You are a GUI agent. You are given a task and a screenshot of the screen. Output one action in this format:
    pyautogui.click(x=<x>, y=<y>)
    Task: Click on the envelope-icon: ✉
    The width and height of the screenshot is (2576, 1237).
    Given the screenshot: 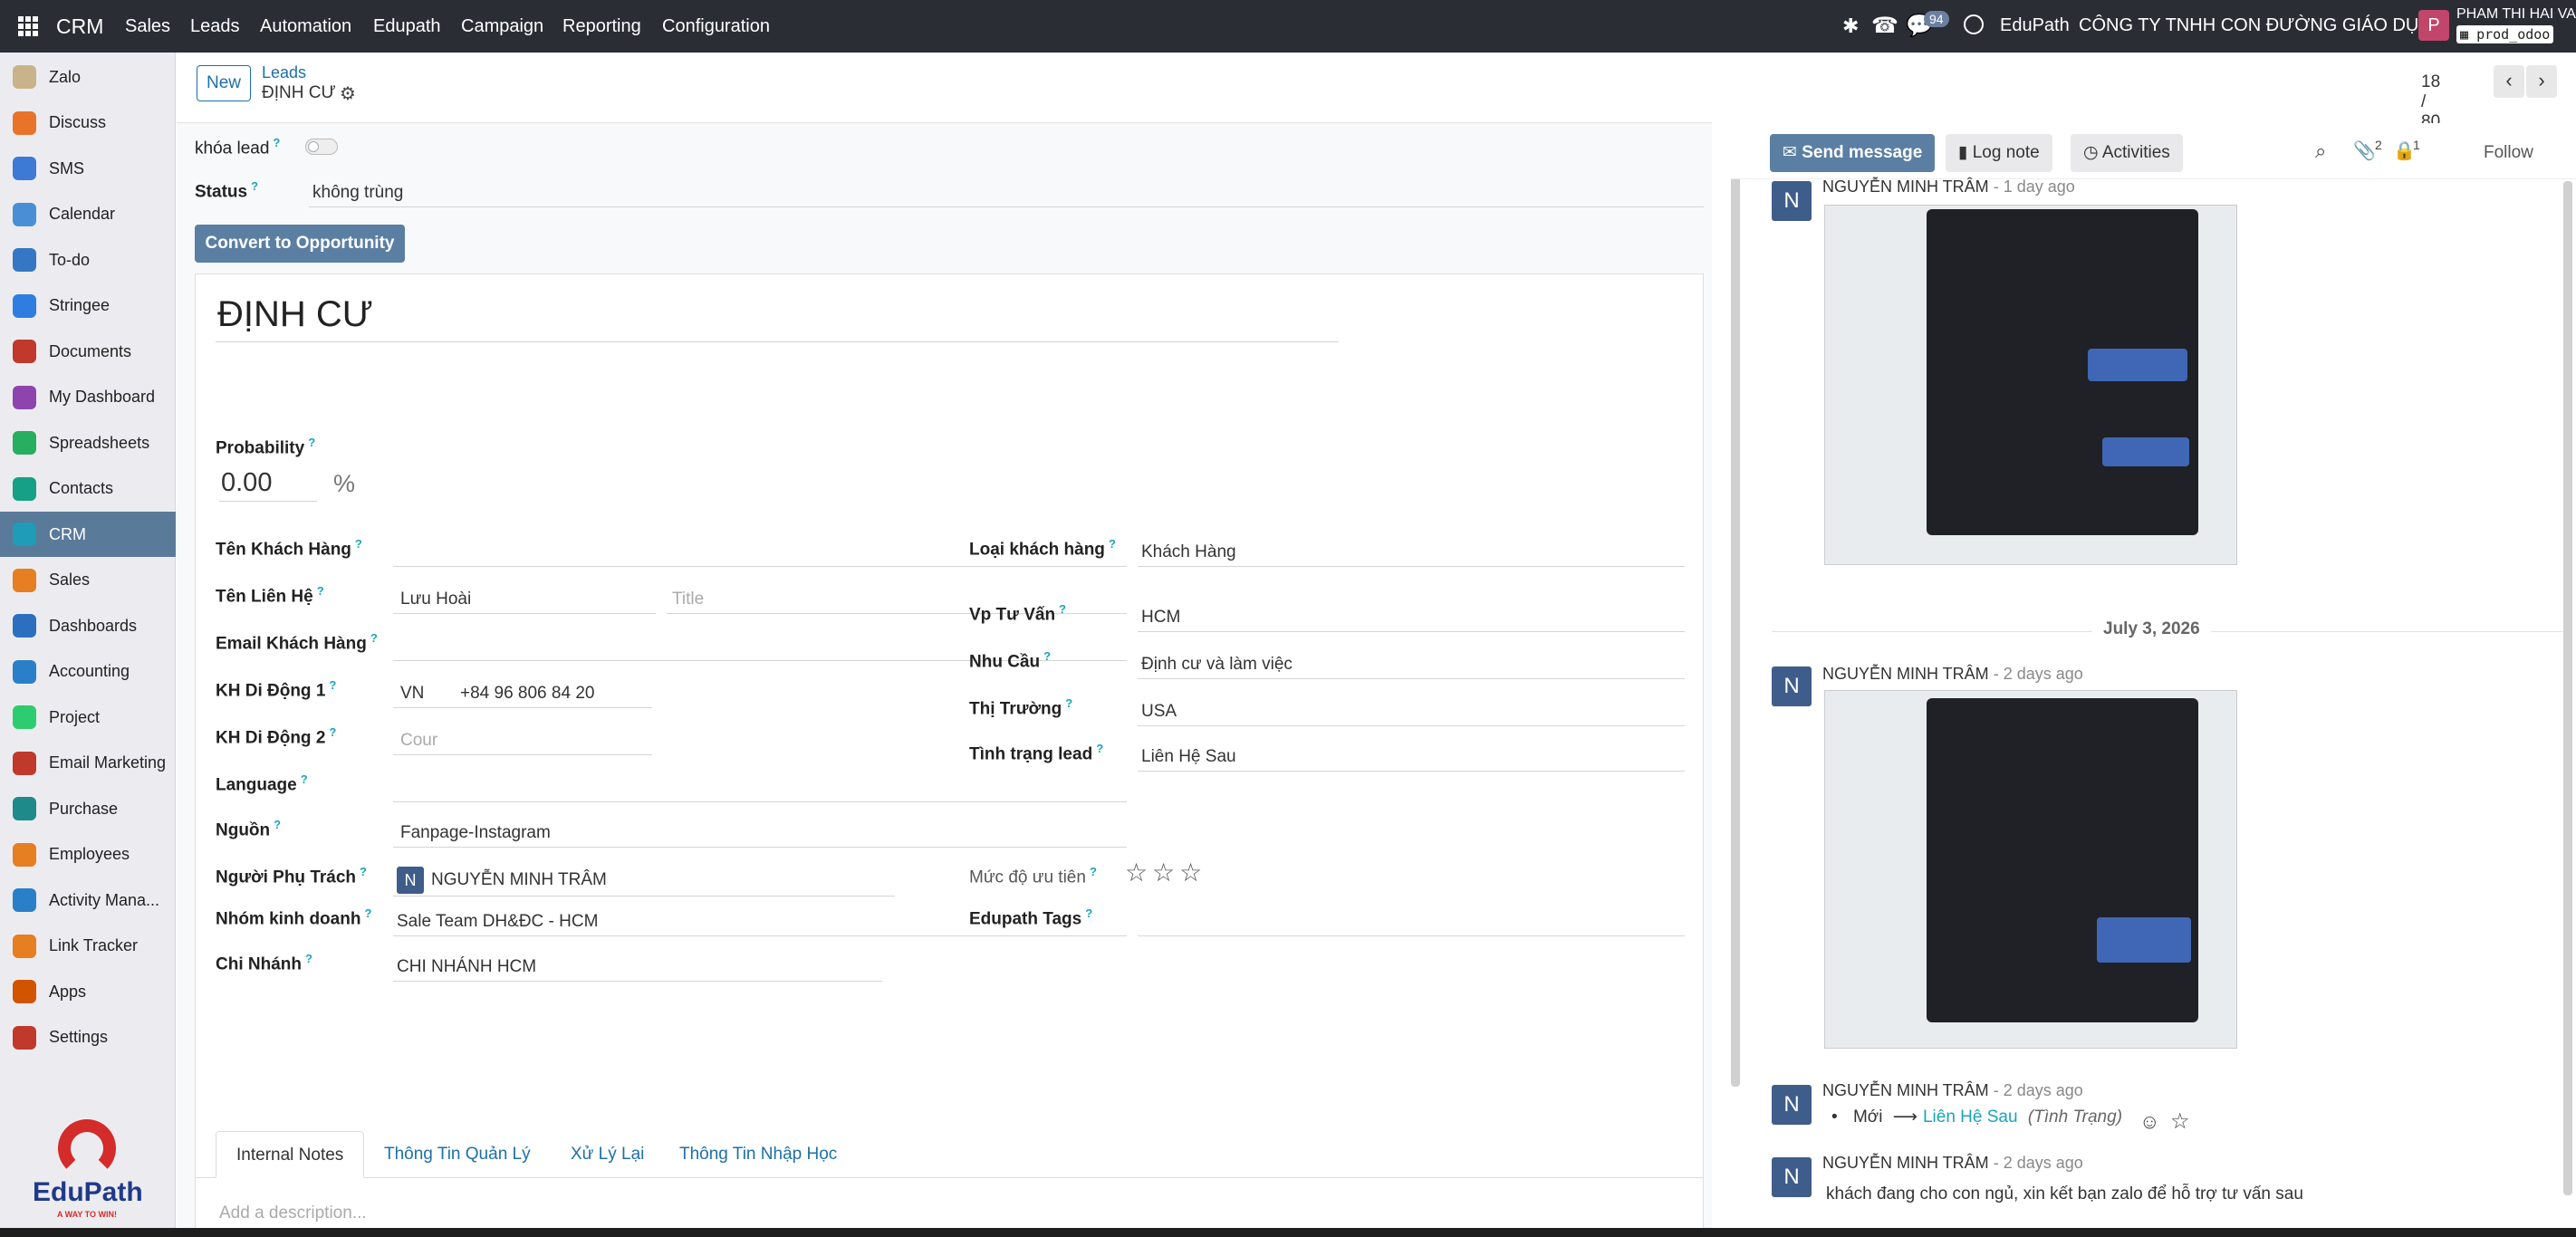 What is the action you would take?
    pyautogui.click(x=1792, y=152)
    